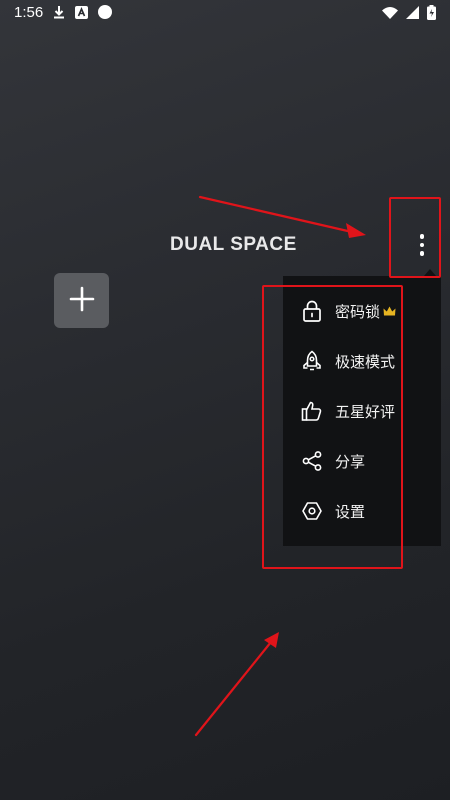  What do you see at coordinates (59, 12) in the screenshot?
I see `download-icon` at bounding box center [59, 12].